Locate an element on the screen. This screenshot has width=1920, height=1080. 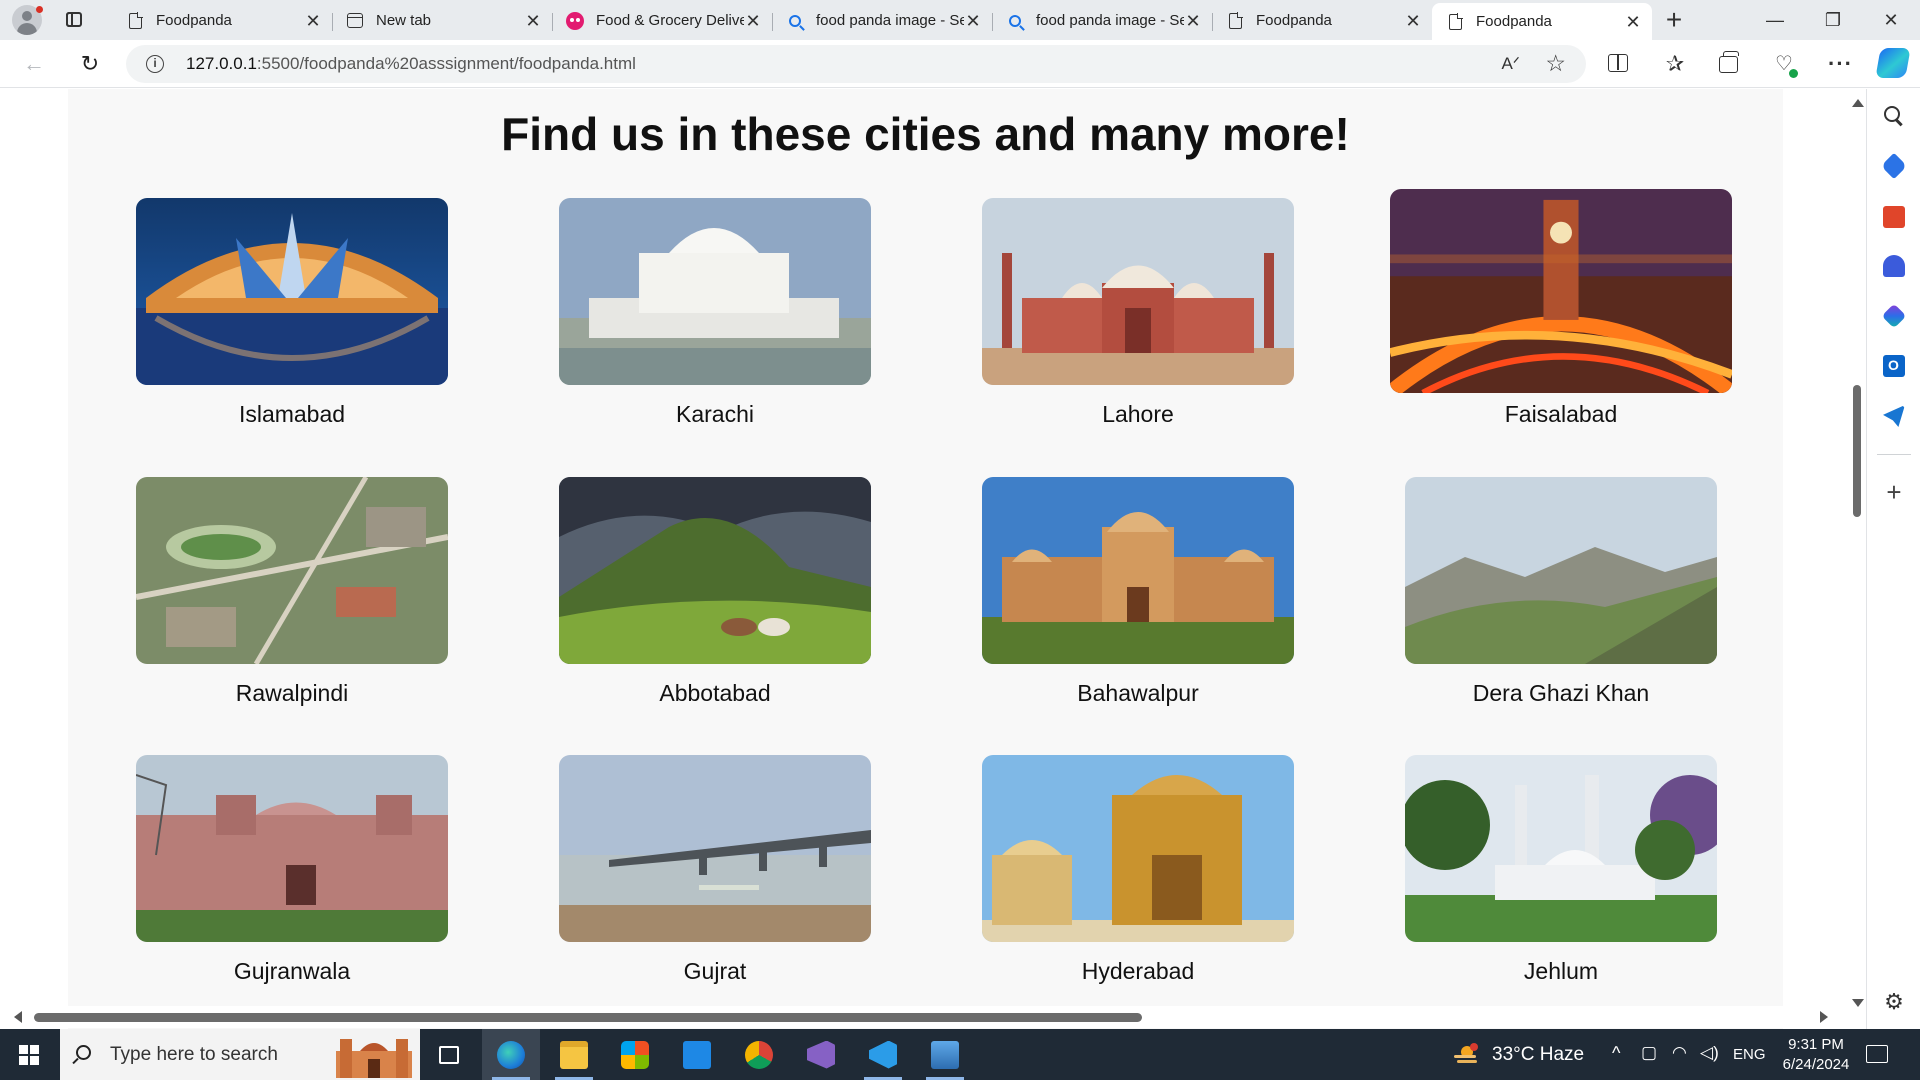
city-card: Faisalabad is located at coordinates (1561, 308).